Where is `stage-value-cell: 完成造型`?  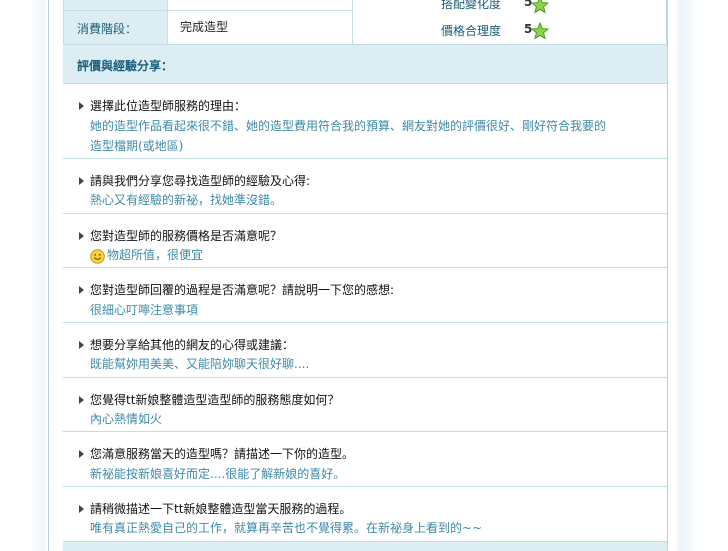
stage-value-cell: 完成造型 is located at coordinates (260, 27).